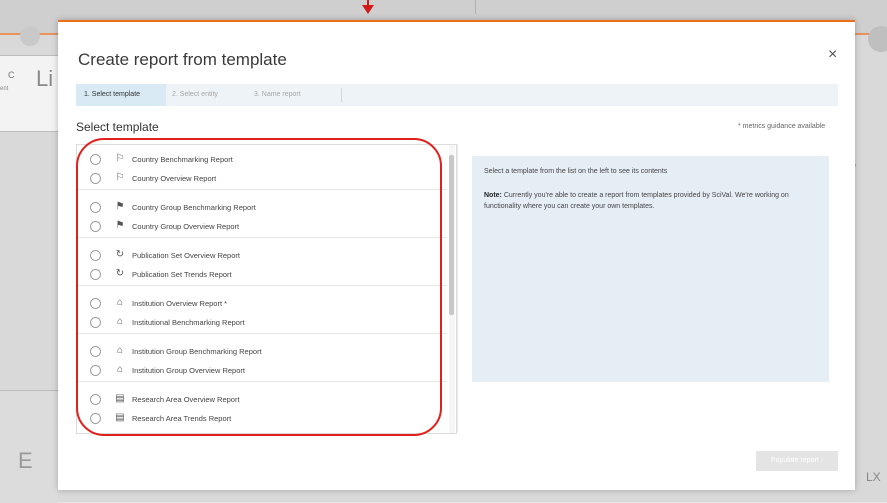  What do you see at coordinates (451, 235) in the screenshot?
I see `scrollbar-thumb` at bounding box center [451, 235].